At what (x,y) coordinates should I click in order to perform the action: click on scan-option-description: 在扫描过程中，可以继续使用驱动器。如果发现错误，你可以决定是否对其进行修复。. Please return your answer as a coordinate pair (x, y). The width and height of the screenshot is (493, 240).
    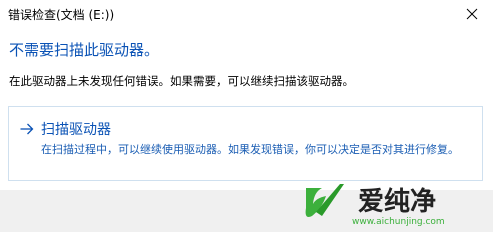
    Looking at the image, I should click on (250, 149).